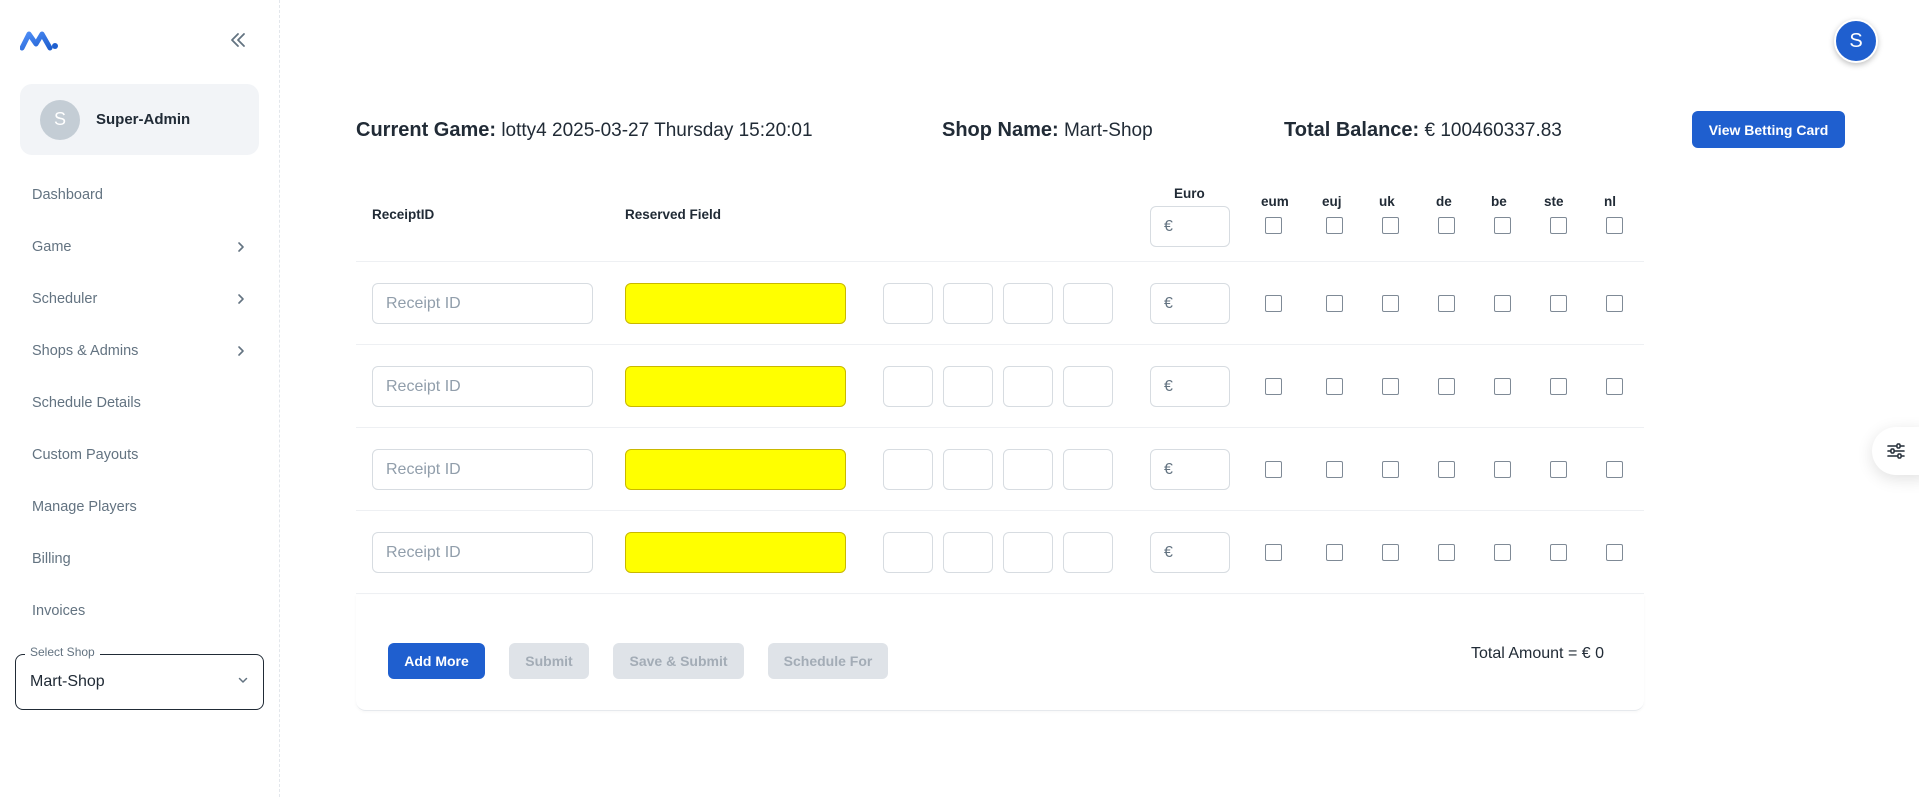 Image resolution: width=1919 pixels, height=797 pixels. Describe the element at coordinates (828, 661) in the screenshot. I see `schedule-for-button: Schedule For` at that location.